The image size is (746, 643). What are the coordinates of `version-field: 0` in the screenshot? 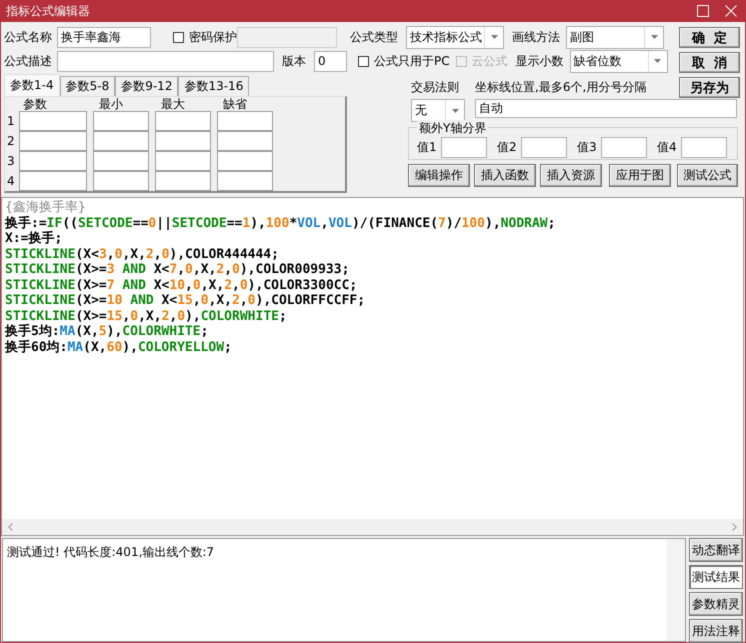 It's located at (330, 61).